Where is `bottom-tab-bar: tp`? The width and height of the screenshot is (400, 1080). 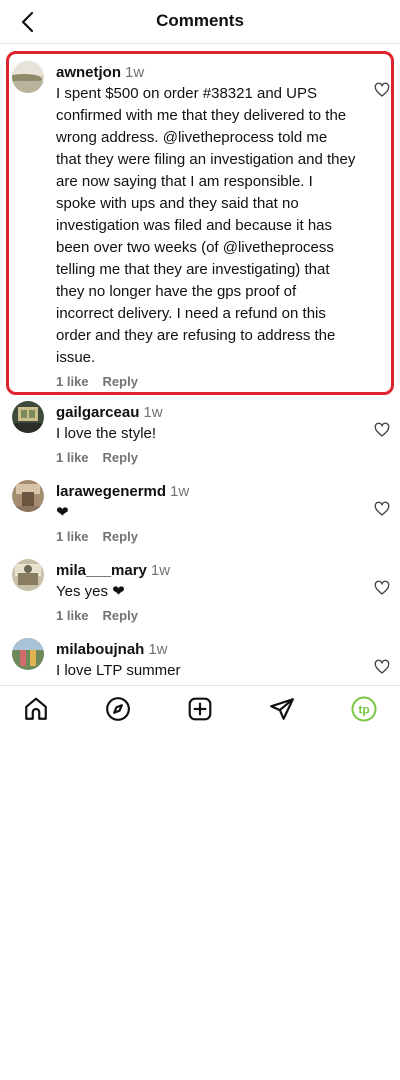 bottom-tab-bar: tp is located at coordinates (200, 708).